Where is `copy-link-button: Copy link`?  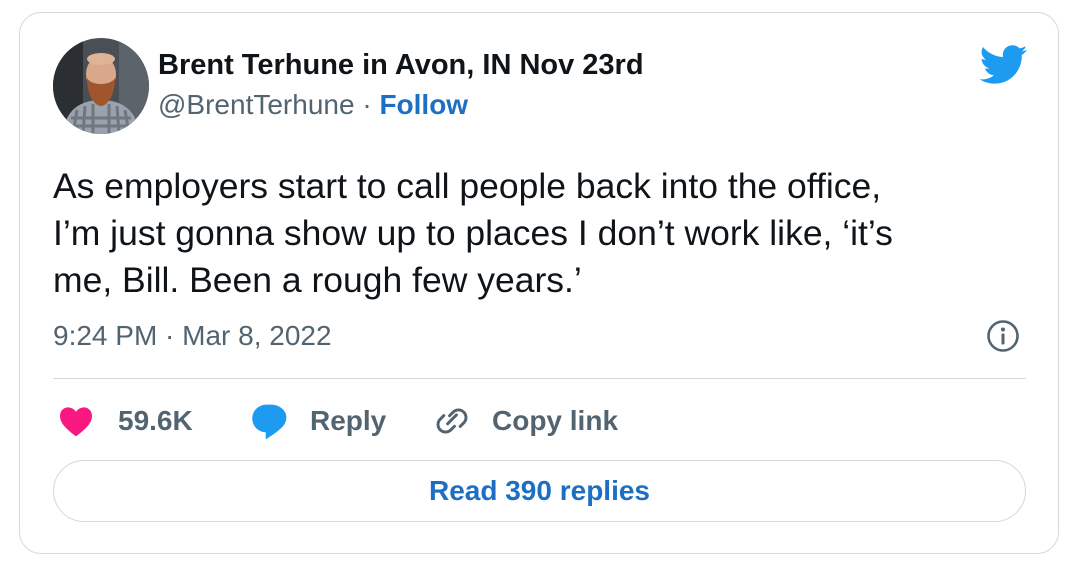
copy-link-button: Copy link is located at coordinates (525, 421).